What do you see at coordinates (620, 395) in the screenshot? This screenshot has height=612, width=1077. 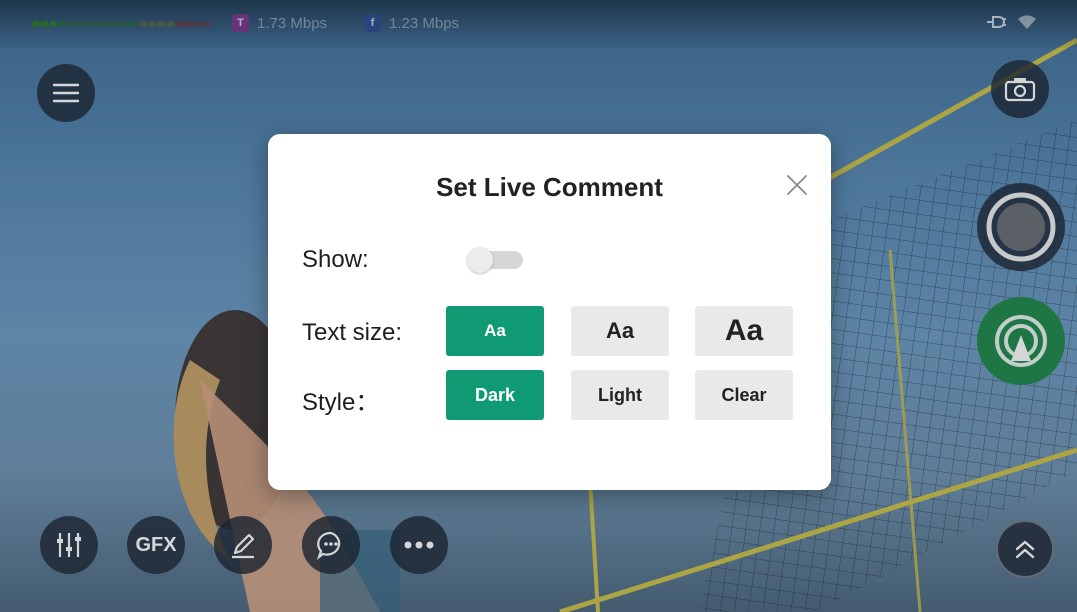 I see `style-light: Light` at bounding box center [620, 395].